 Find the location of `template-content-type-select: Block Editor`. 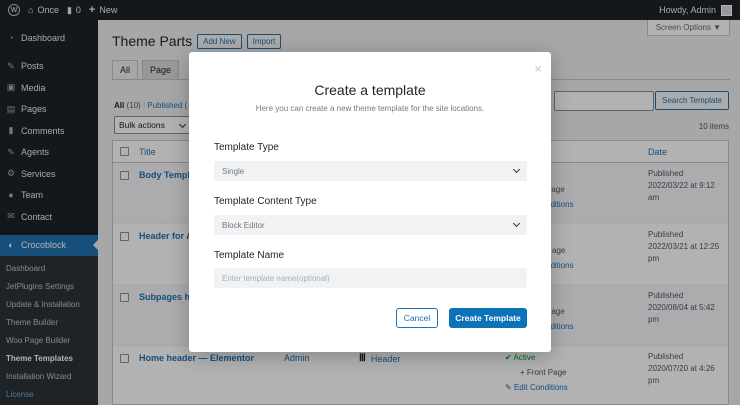

template-content-type-select: Block Editor is located at coordinates (370, 225).